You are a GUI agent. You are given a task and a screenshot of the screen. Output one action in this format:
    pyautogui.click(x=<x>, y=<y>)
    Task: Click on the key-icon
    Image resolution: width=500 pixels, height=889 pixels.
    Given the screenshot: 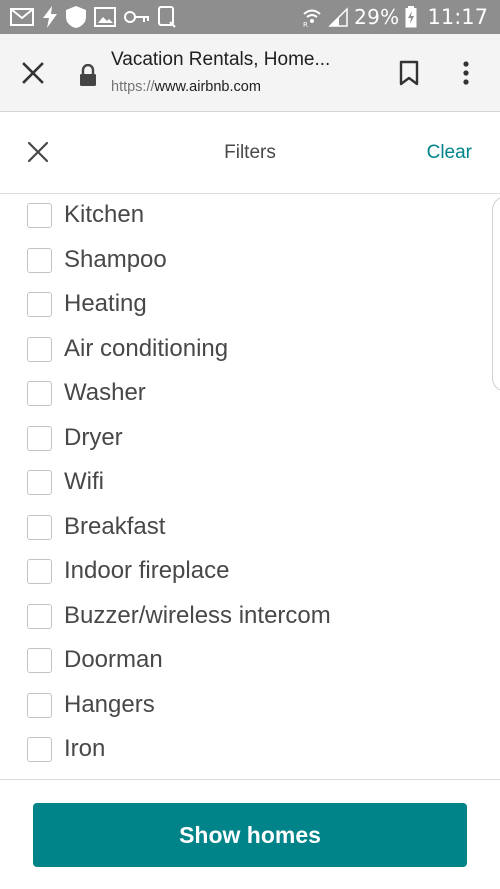 What is the action you would take?
    pyautogui.click(x=137, y=17)
    